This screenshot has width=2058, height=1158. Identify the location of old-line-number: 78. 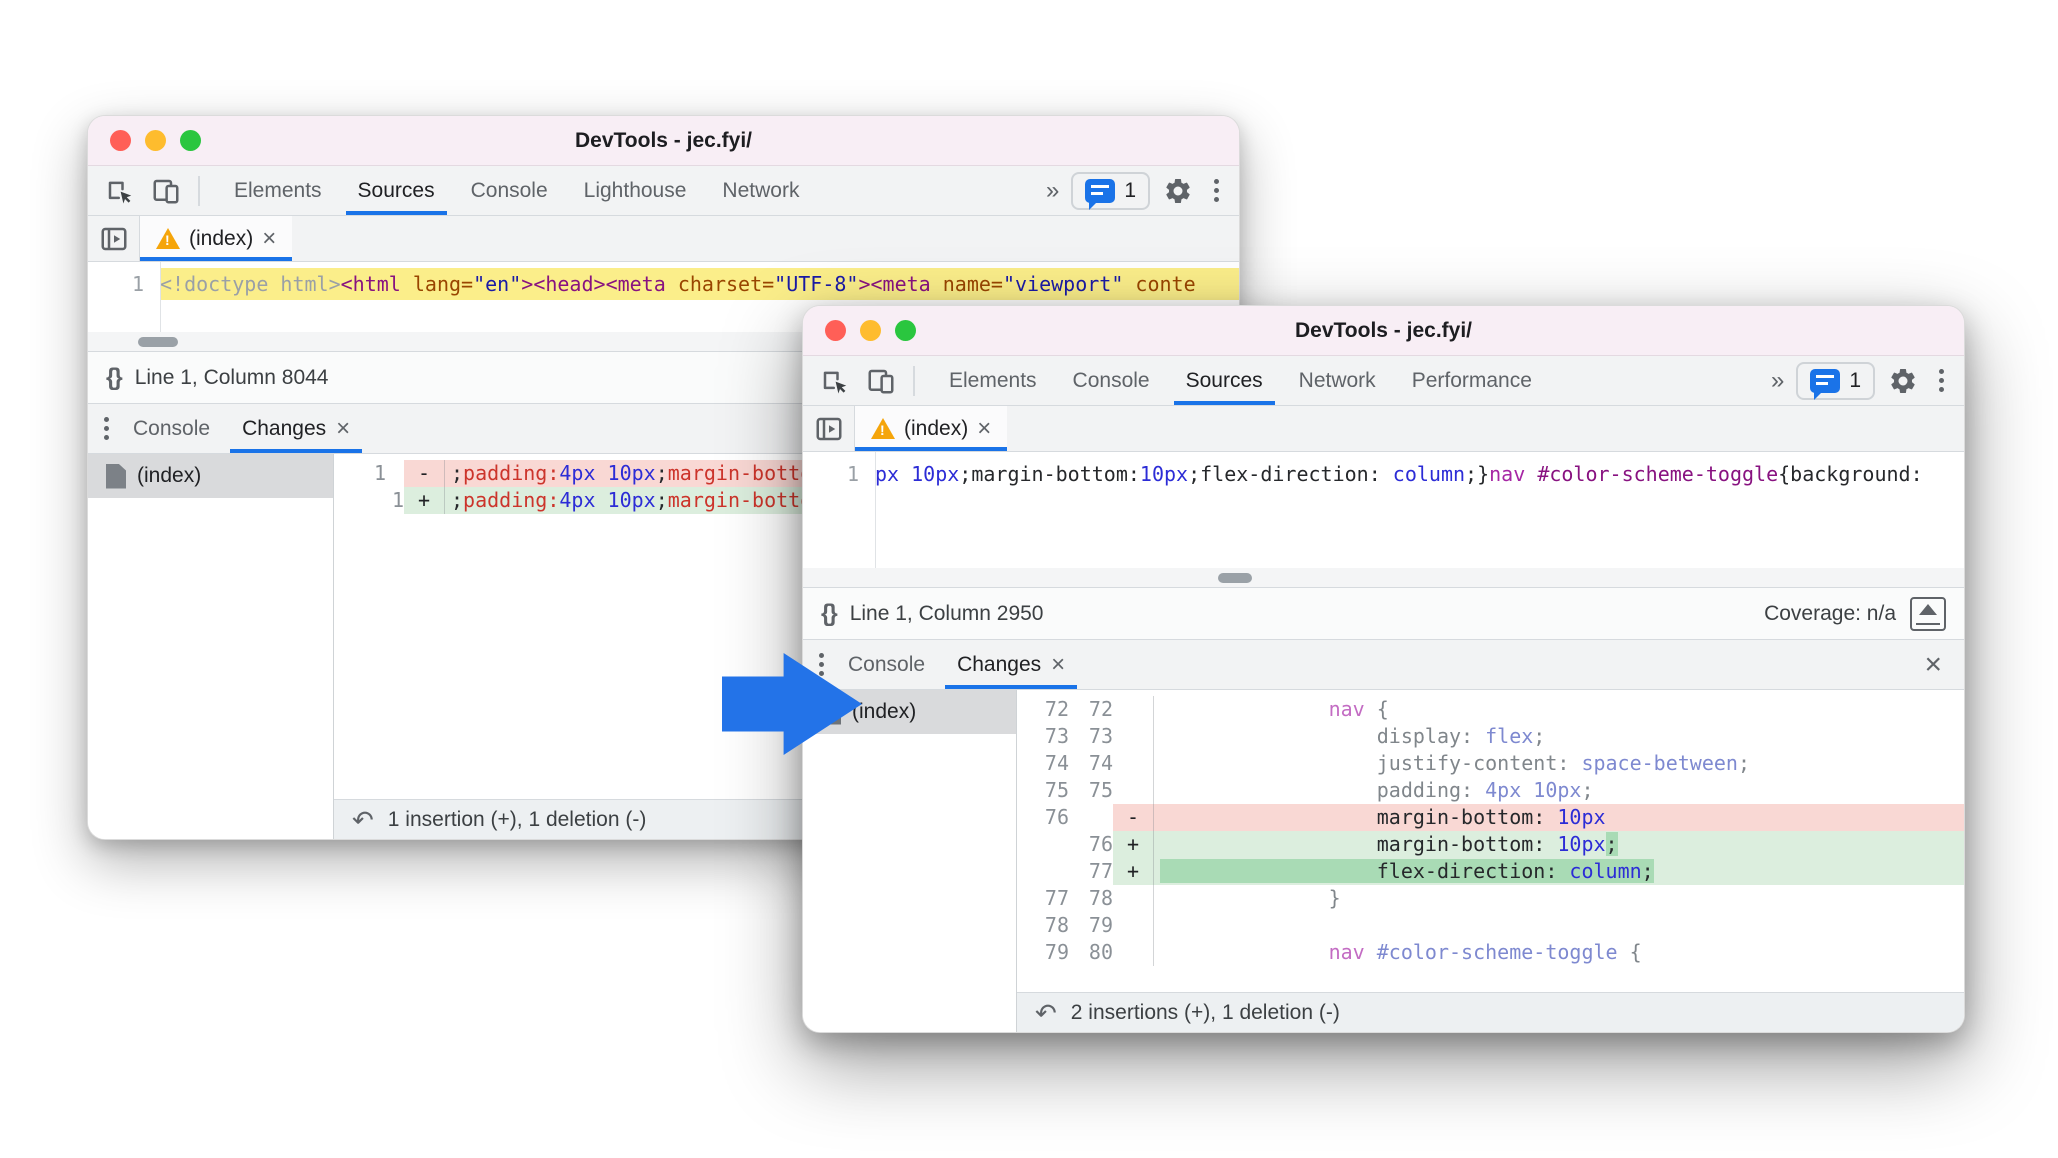
(1056, 925).